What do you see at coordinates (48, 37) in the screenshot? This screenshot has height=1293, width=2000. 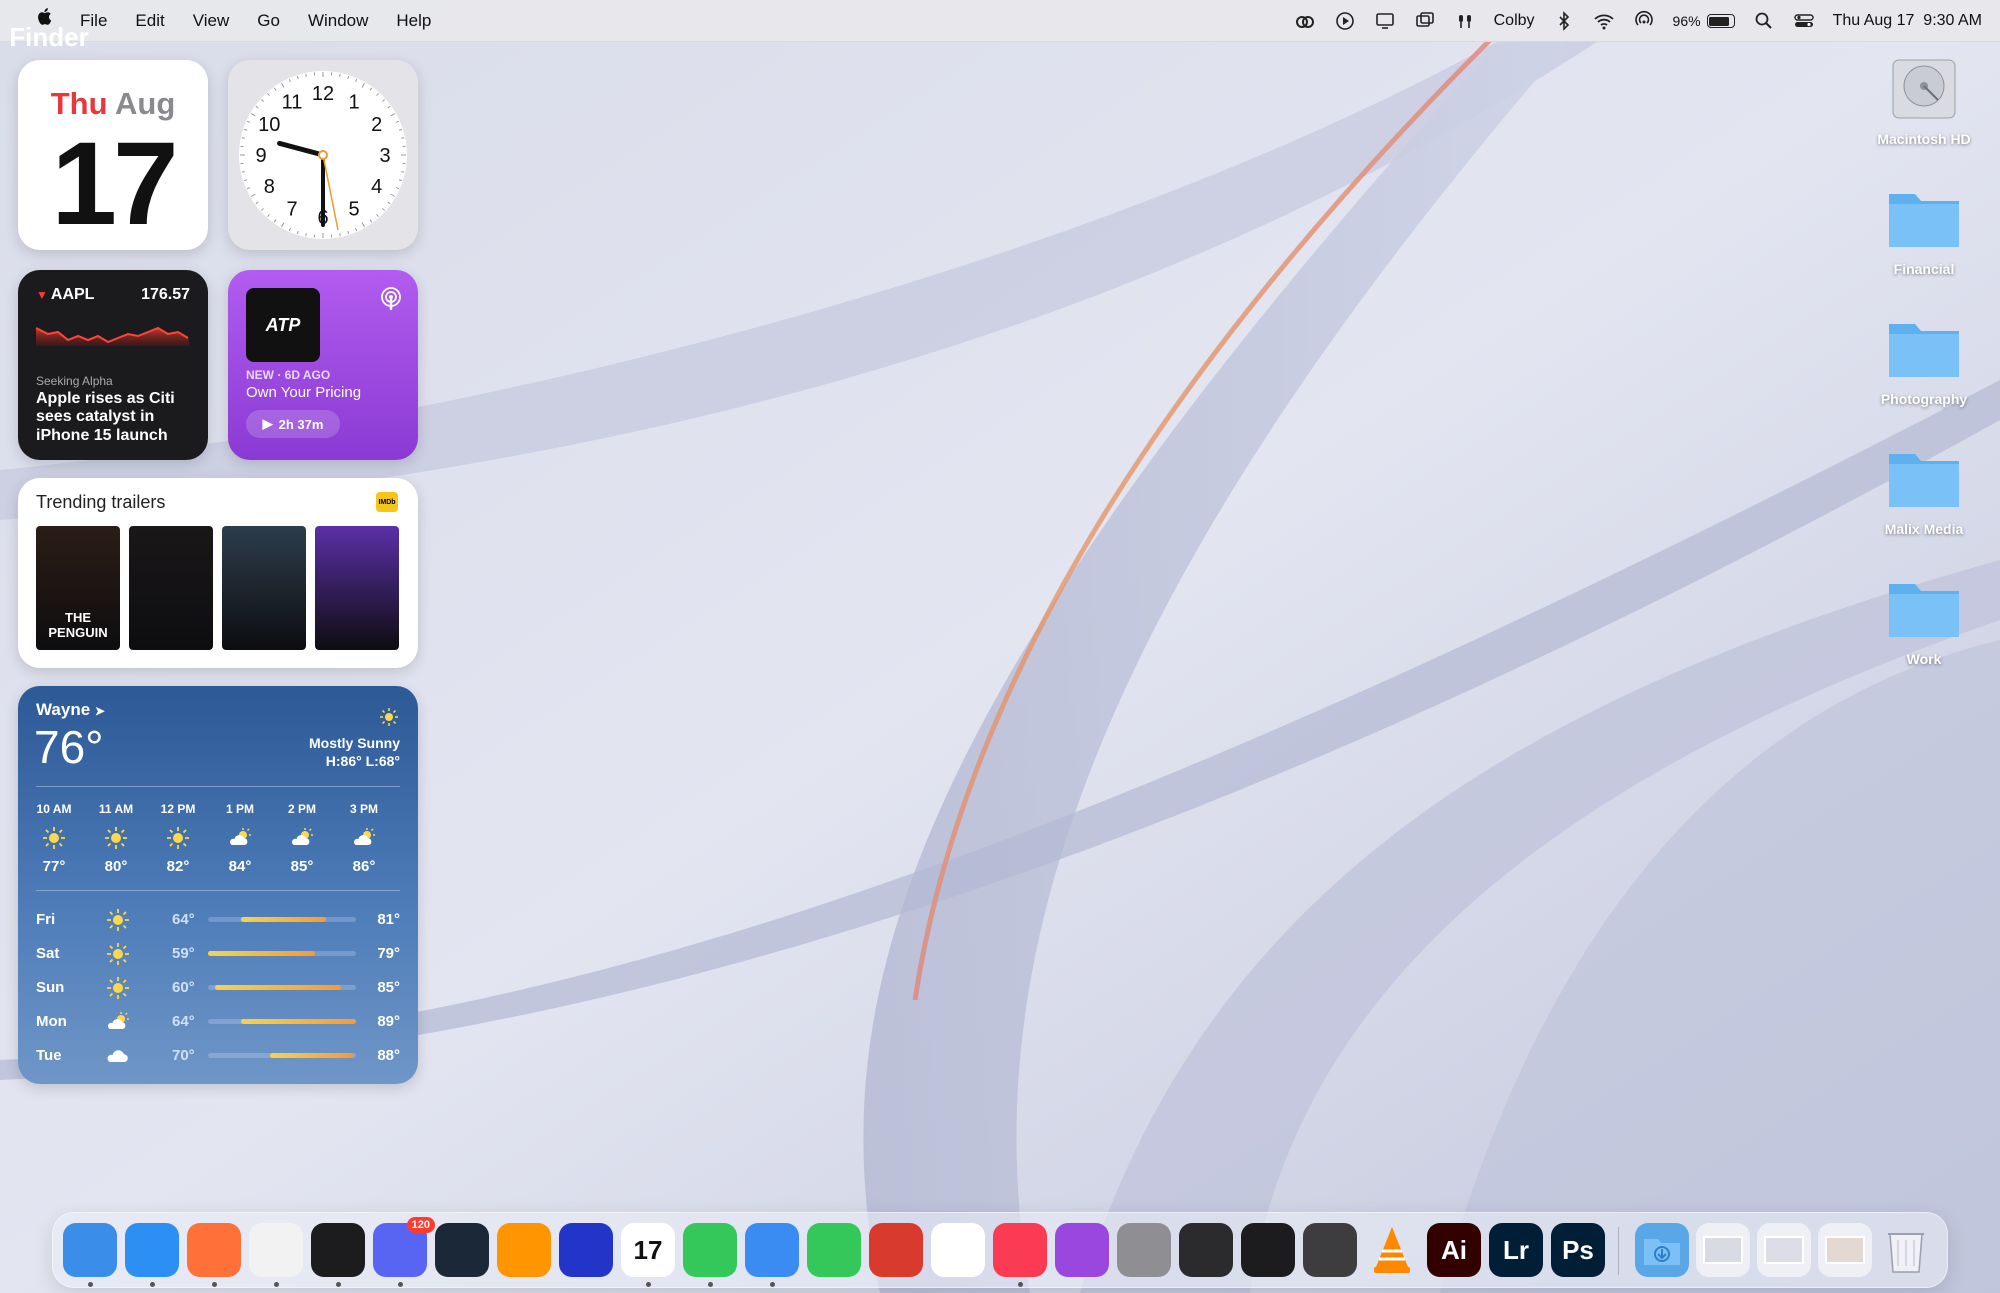 I see `menu-app-name: Finder` at bounding box center [48, 37].